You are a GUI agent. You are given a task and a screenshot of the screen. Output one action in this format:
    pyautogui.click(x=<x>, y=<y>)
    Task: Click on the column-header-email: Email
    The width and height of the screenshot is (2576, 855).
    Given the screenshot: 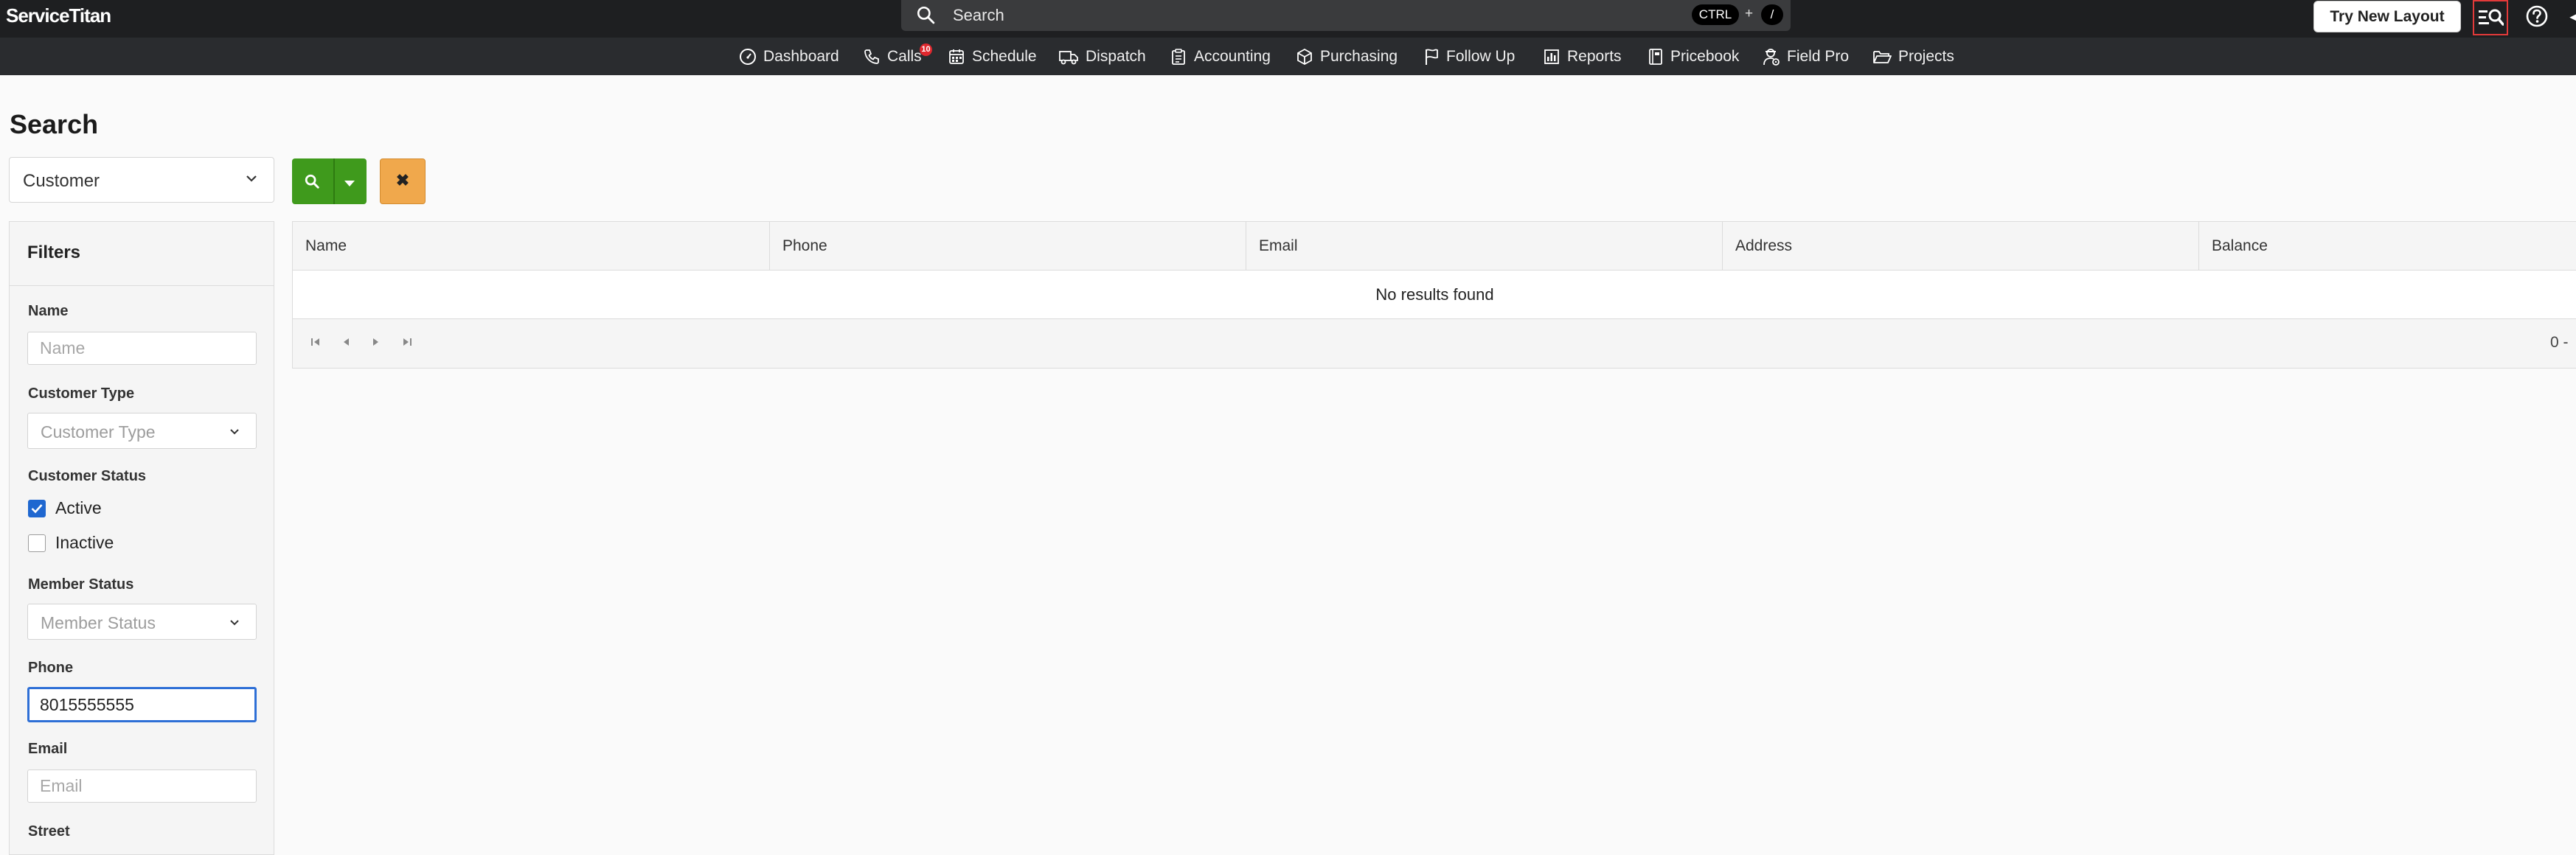 What is the action you would take?
    pyautogui.click(x=1484, y=246)
    